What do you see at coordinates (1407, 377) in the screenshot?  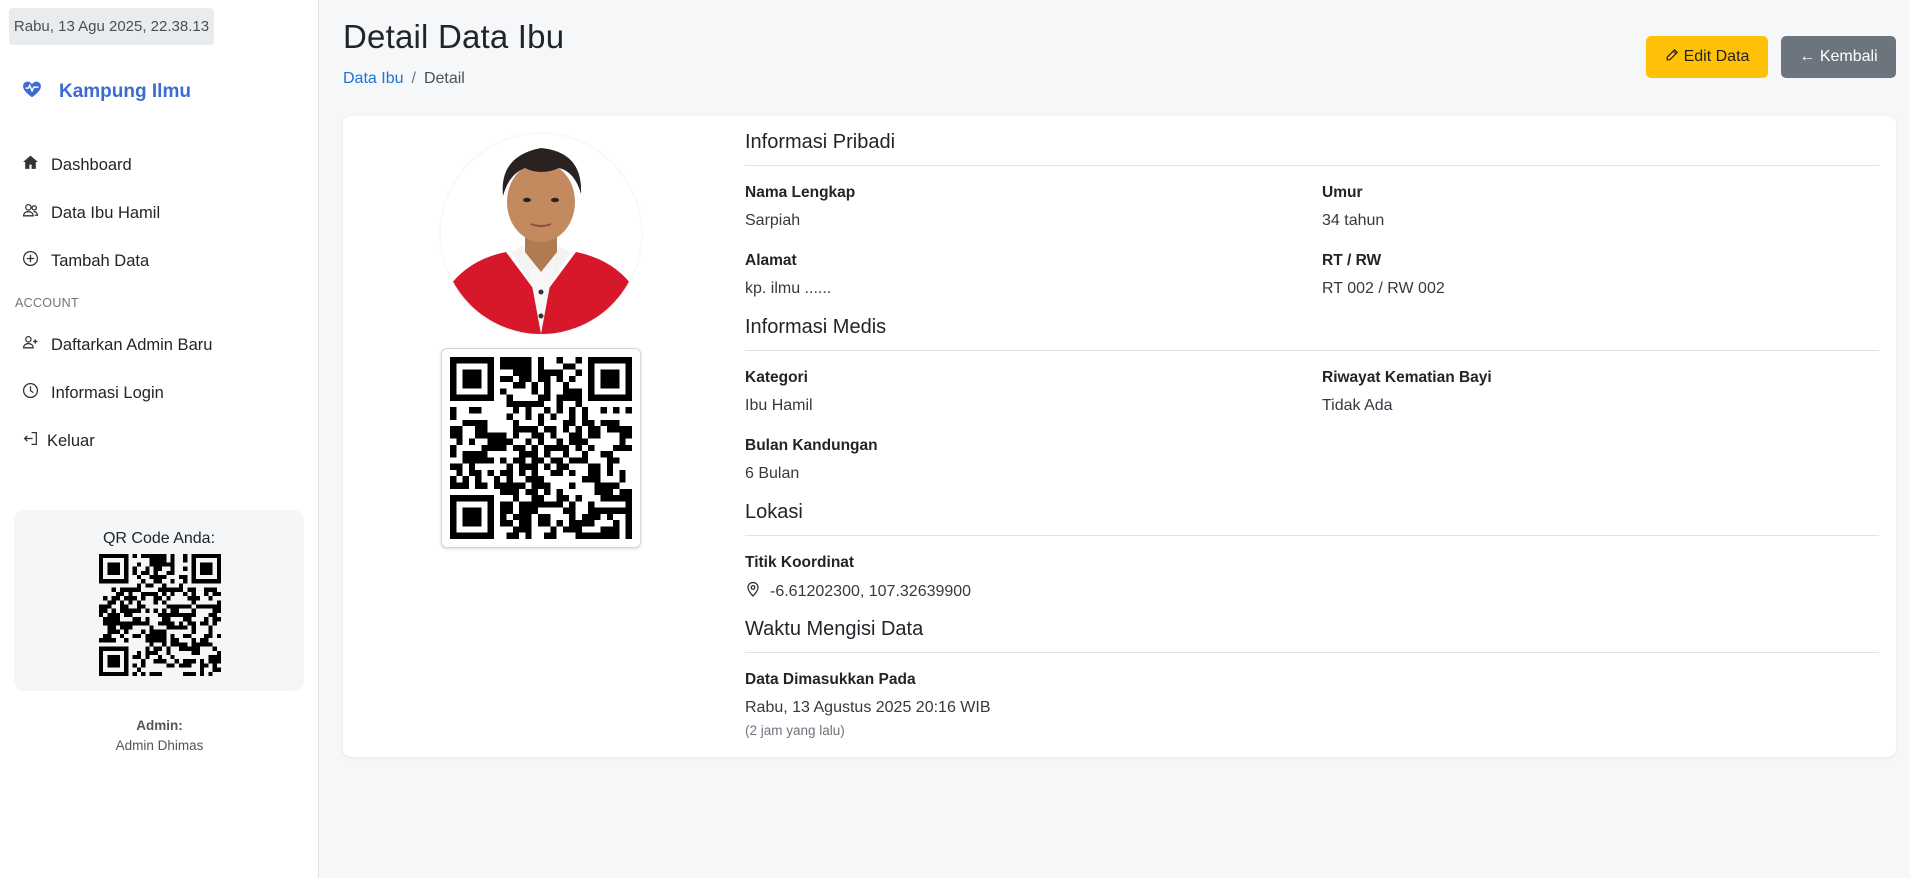 I see `field-label-riwayat: Riwayat Kematian Bayi` at bounding box center [1407, 377].